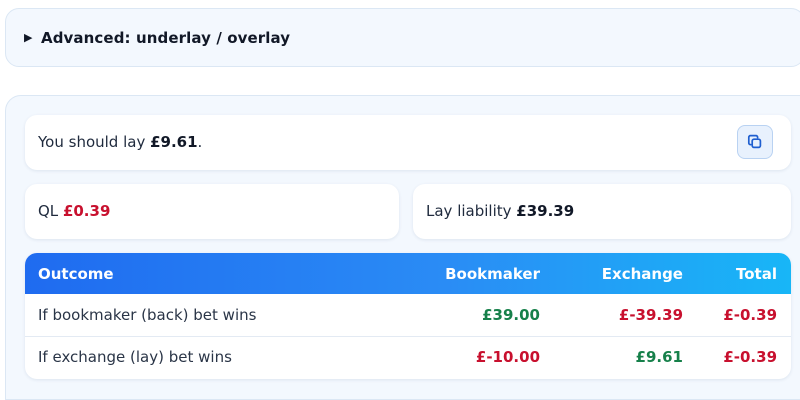 Image resolution: width=800 pixels, height=400 pixels. I want to click on header-bookmaker: Bookmaker, so click(492, 273).